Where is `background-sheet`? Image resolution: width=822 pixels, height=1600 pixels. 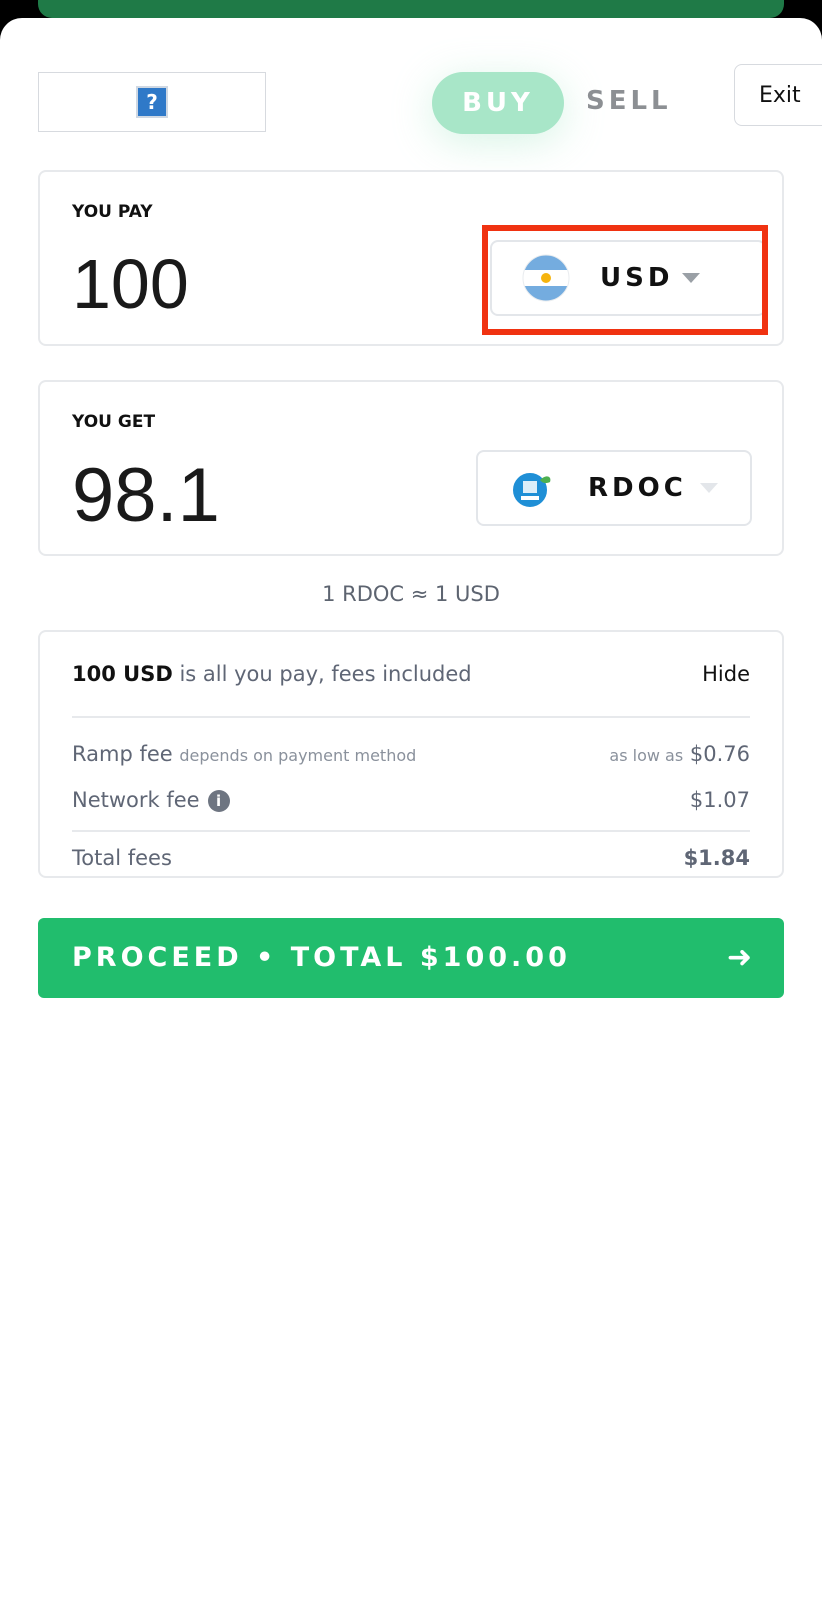
background-sheet is located at coordinates (411, 9).